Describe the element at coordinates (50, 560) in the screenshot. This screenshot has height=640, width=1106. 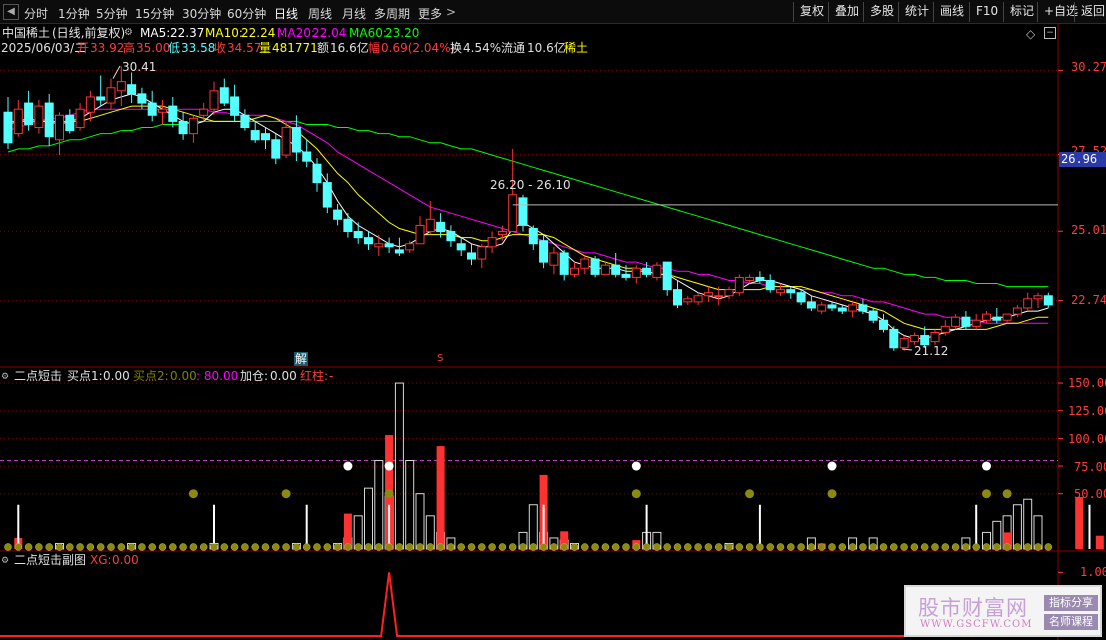
I see `indicator2-title: 二点短击副图` at that location.